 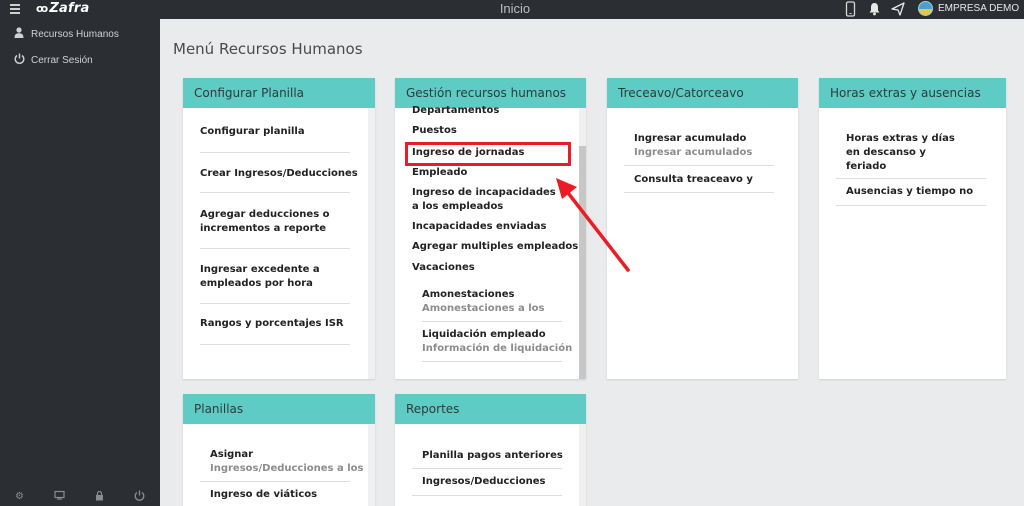 What do you see at coordinates (468, 294) in the screenshot?
I see `menu-item-label: Amonestaciones` at bounding box center [468, 294].